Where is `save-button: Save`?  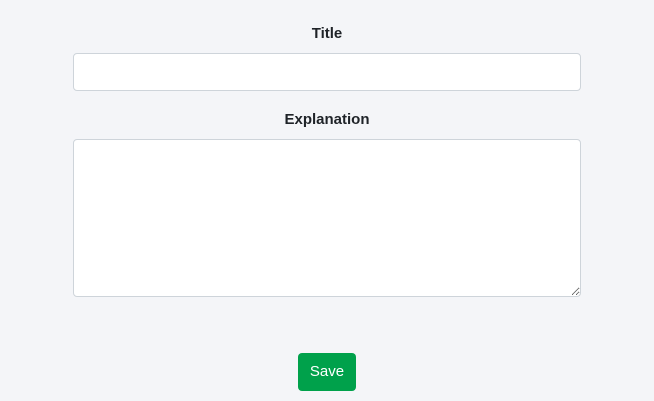 save-button: Save is located at coordinates (327, 372).